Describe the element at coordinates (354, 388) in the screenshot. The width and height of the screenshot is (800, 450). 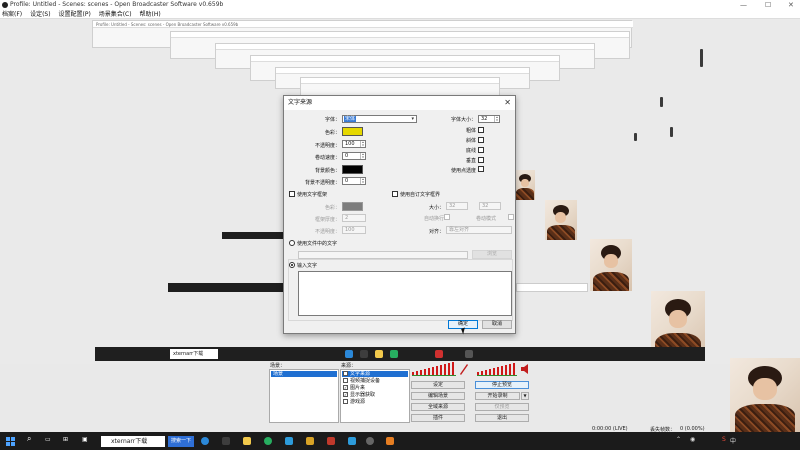
I see `source-item: ✓ 图片来` at that location.